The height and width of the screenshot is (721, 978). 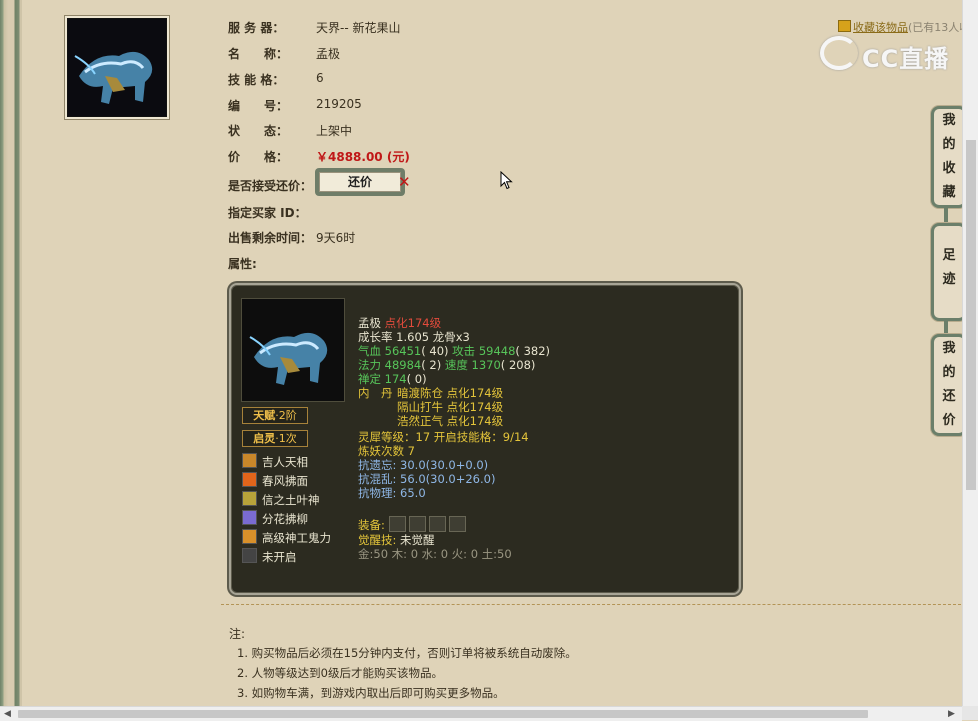 I want to click on name-label: 名 称：, so click(x=258, y=54).